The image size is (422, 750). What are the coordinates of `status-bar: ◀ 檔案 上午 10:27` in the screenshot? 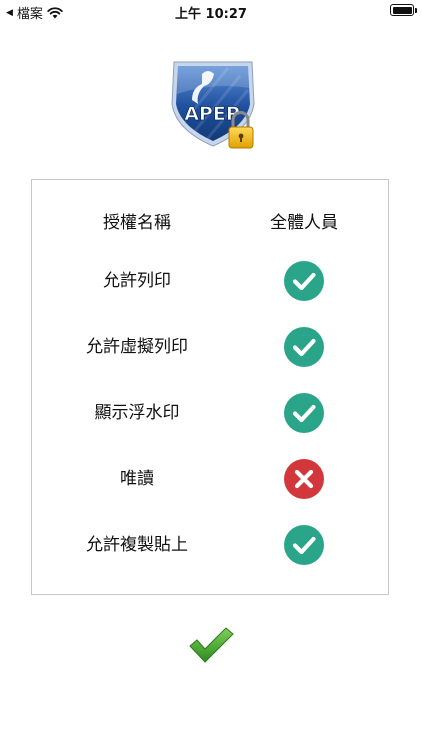 It's located at (211, 11).